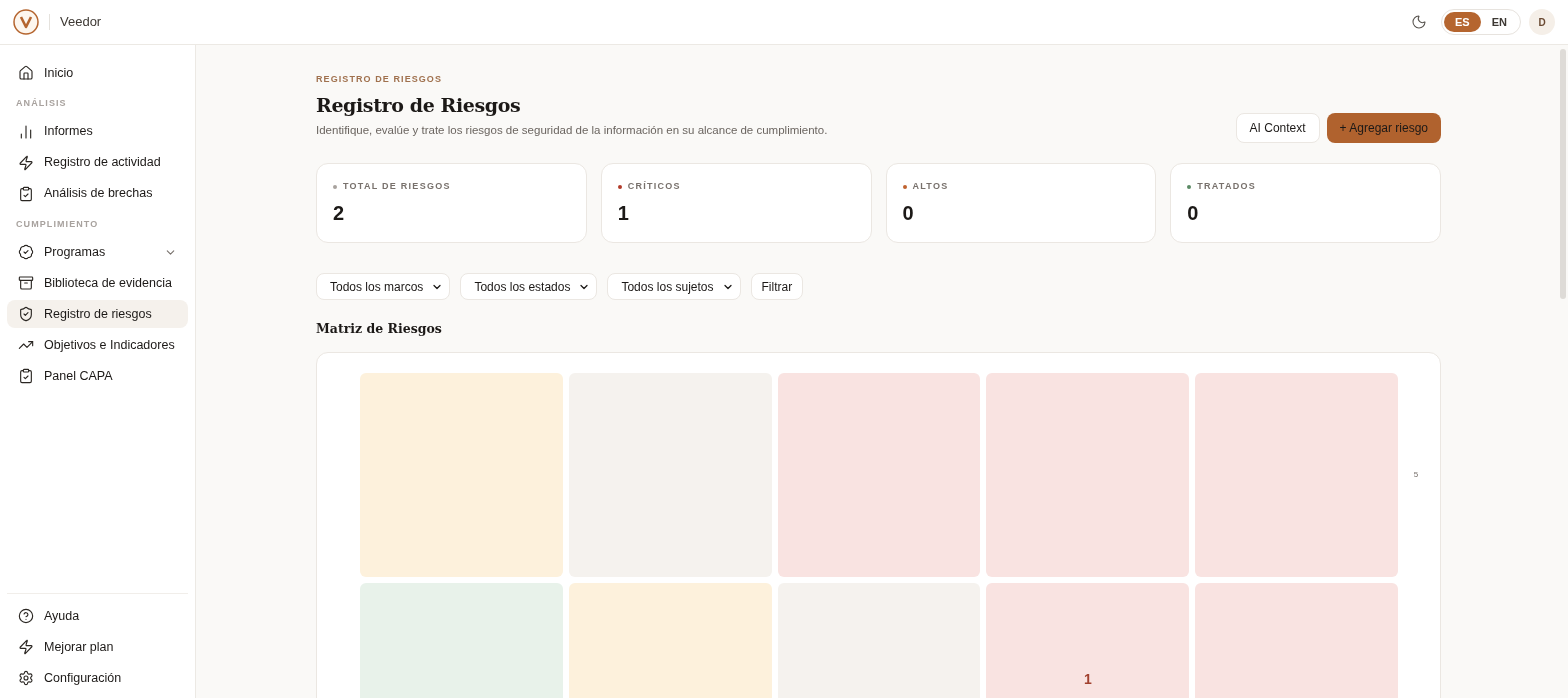 The image size is (1568, 698). I want to click on nav-item: Programas, so click(97, 252).